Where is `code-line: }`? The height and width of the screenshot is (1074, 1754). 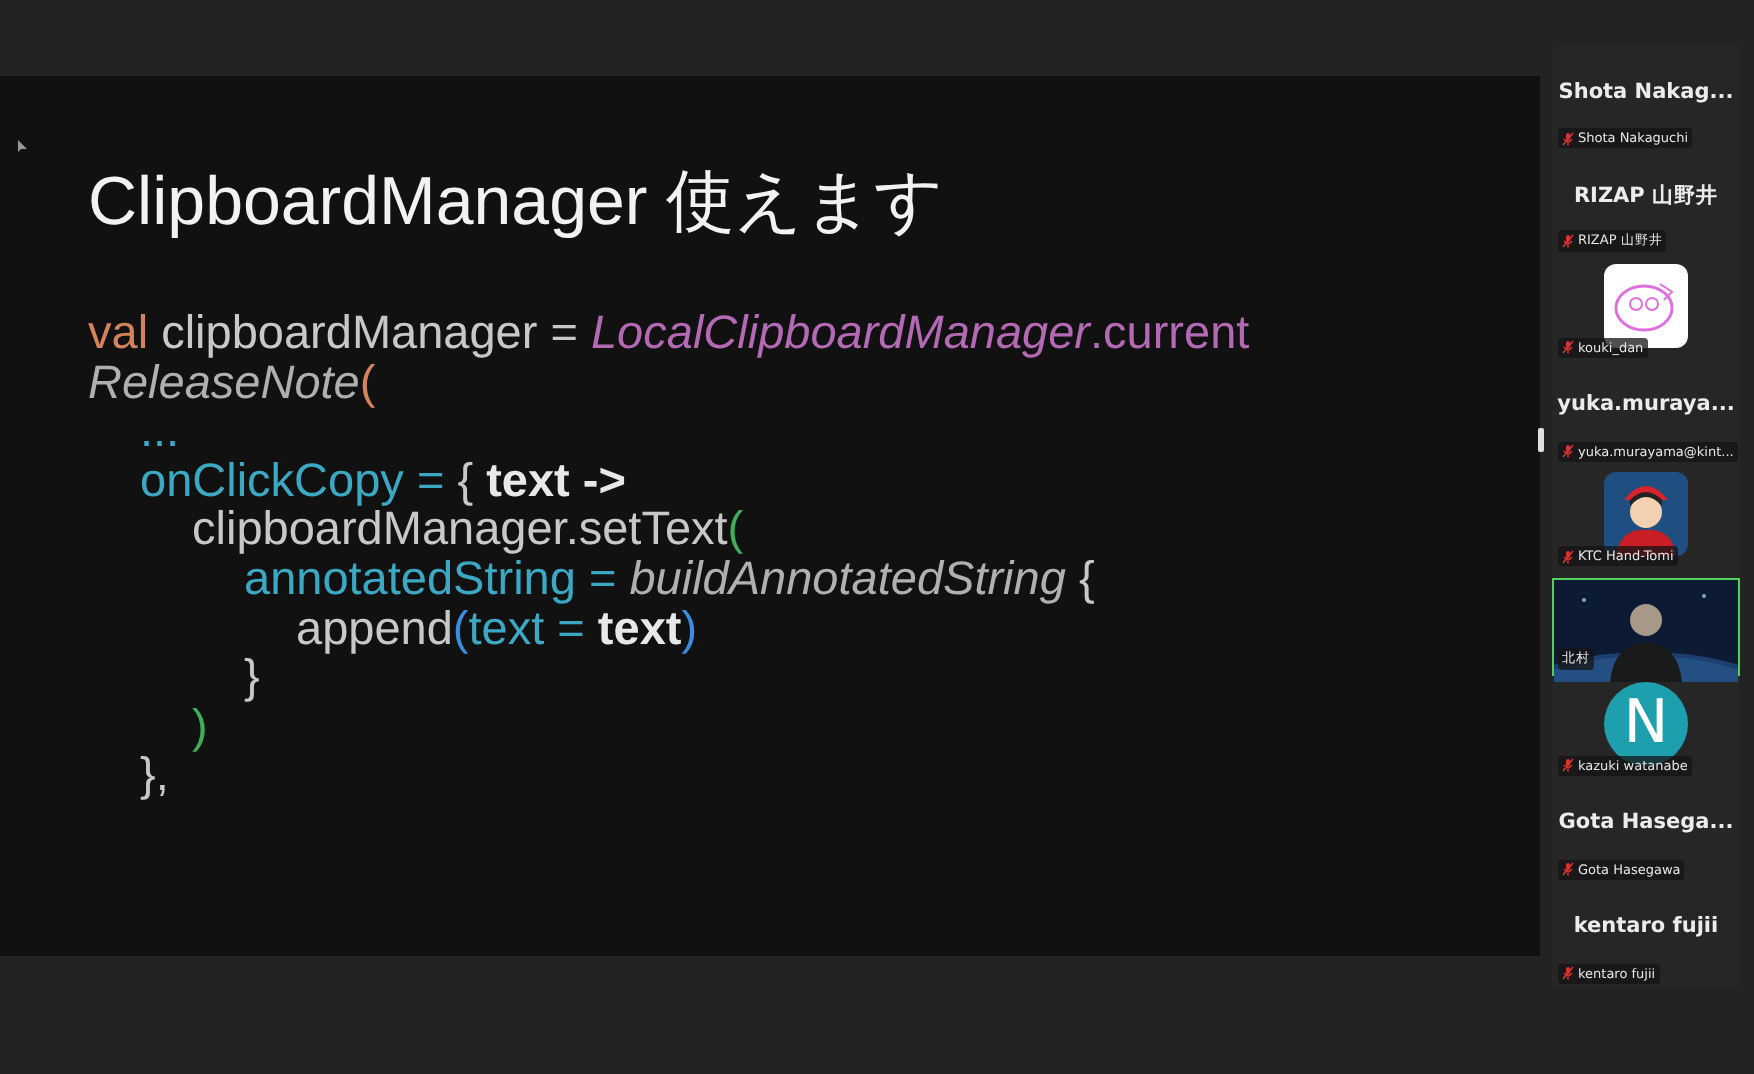 code-line: } is located at coordinates (253, 677).